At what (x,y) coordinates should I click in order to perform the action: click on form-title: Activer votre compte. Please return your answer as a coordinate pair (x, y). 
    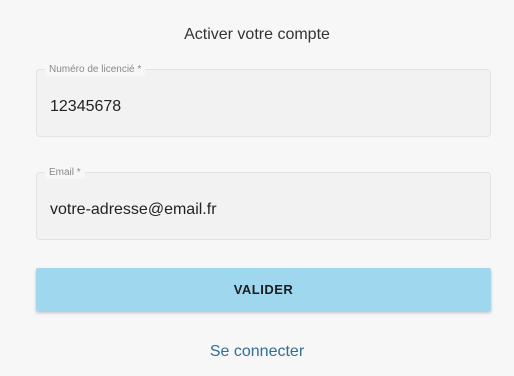
    Looking at the image, I should click on (257, 34).